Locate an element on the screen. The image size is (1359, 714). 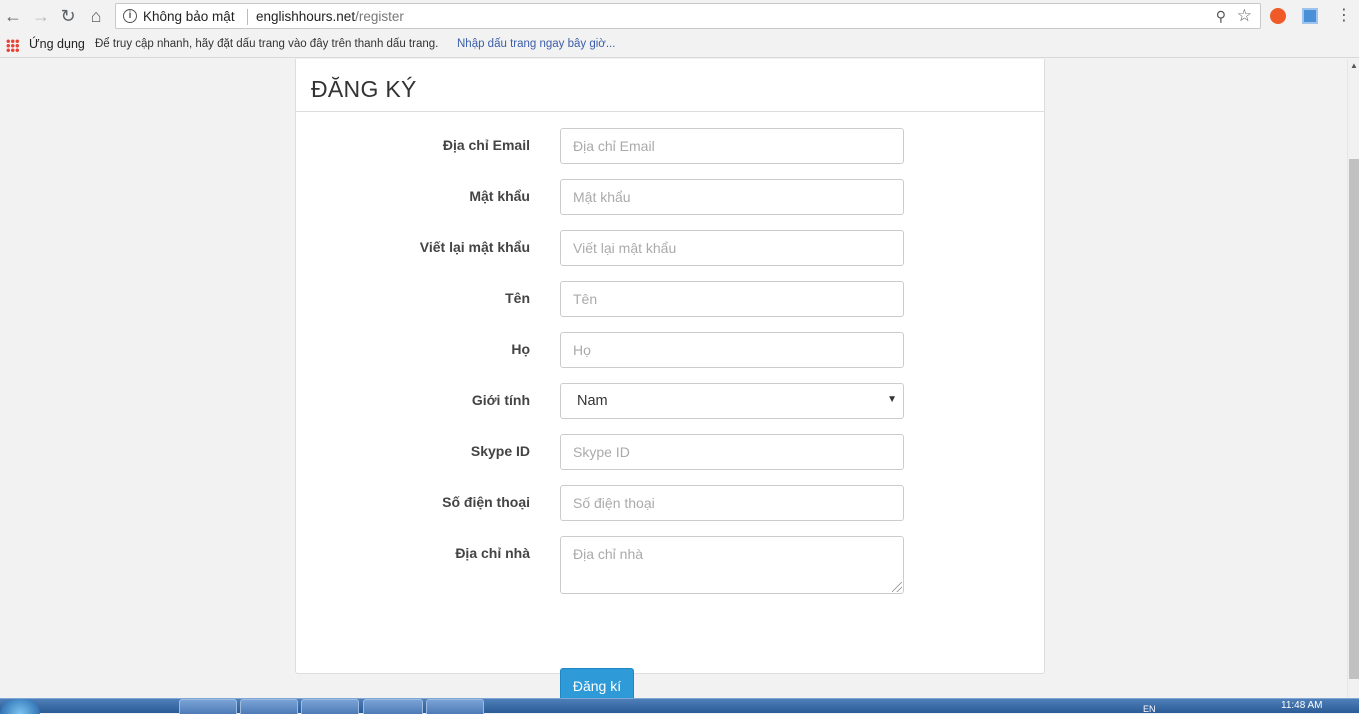
phone-row: Số điện thoại is located at coordinates (670, 503).